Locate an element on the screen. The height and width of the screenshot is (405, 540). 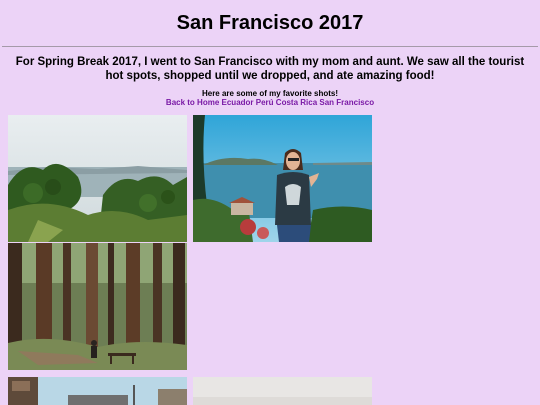
header-divider is located at coordinates (270, 46).